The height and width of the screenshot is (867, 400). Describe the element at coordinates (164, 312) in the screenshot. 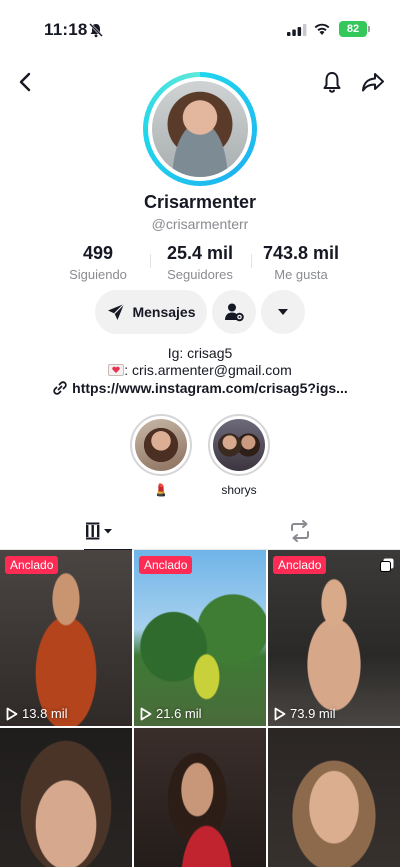

I see `message-button-label: Mensajes` at that location.